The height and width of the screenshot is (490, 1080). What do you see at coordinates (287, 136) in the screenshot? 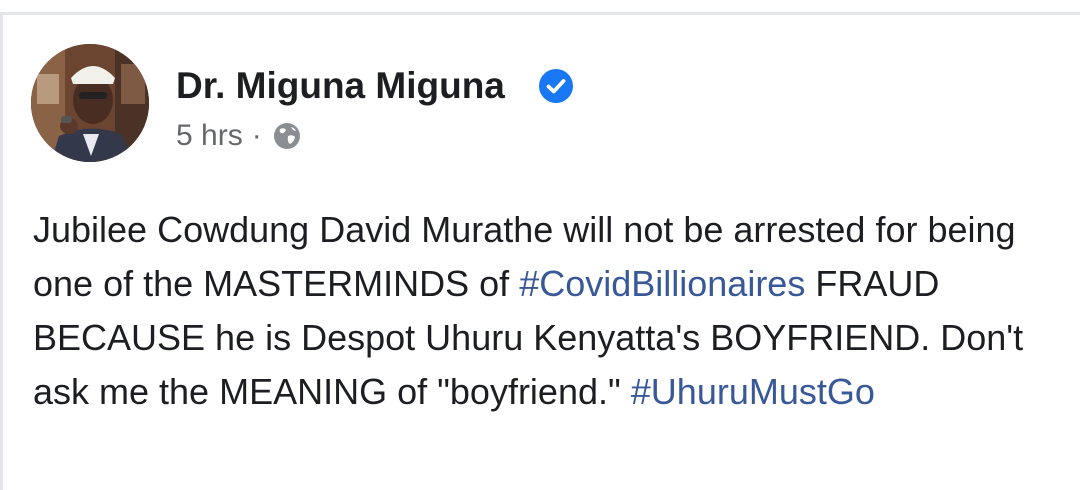
I see `globe-icon` at bounding box center [287, 136].